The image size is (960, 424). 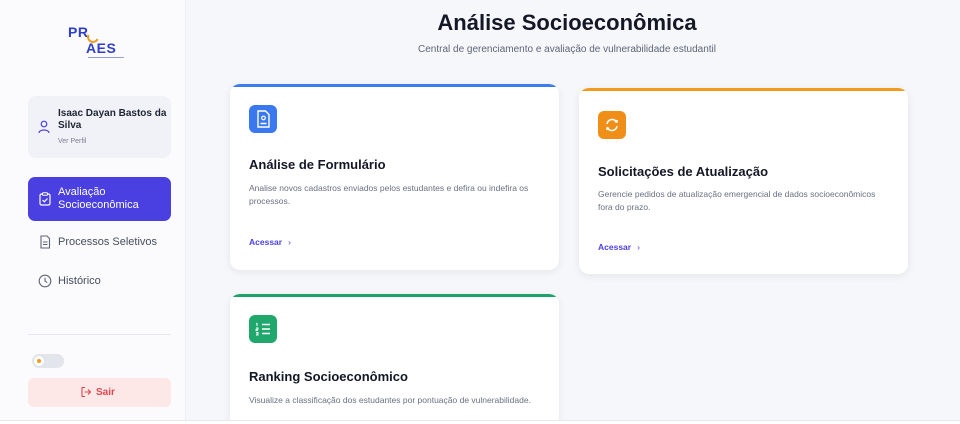 I want to click on logout-button: Sair, so click(x=99, y=392).